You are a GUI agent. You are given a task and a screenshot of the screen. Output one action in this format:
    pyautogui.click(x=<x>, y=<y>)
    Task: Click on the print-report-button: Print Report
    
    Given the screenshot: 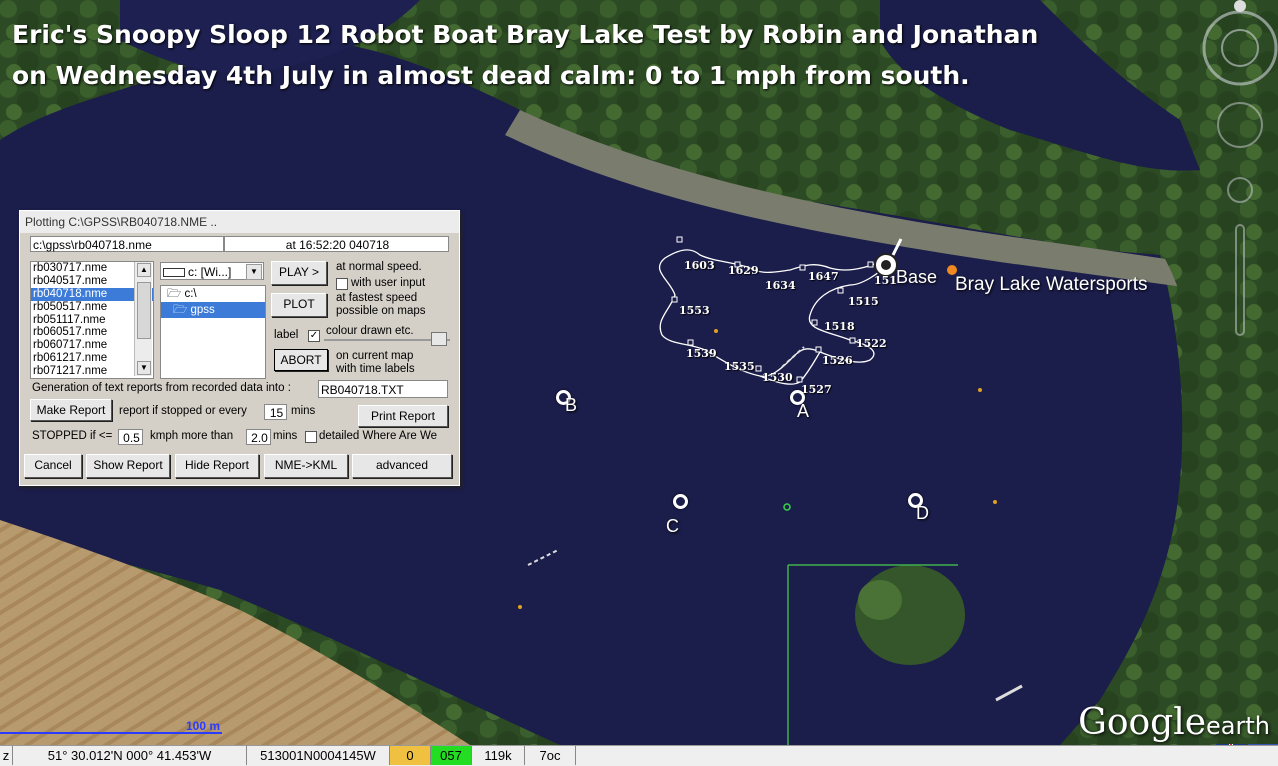 What is the action you would take?
    pyautogui.click(x=403, y=416)
    